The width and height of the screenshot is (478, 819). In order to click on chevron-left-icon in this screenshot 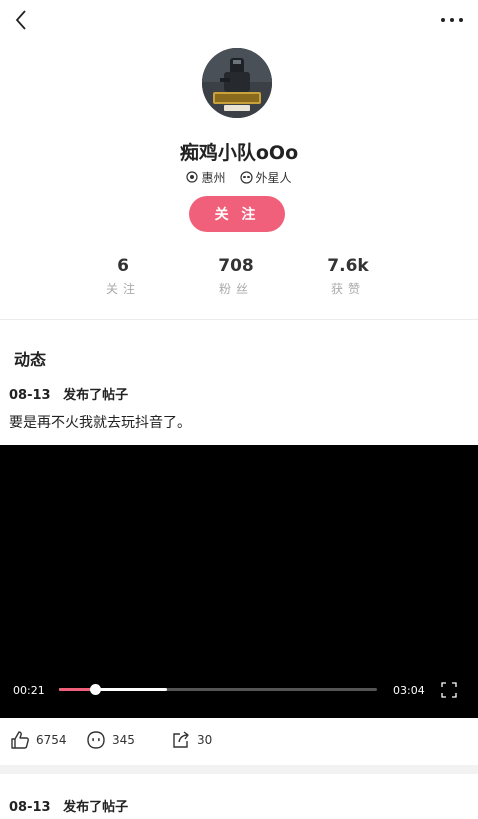, I will do `click(20, 20)`.